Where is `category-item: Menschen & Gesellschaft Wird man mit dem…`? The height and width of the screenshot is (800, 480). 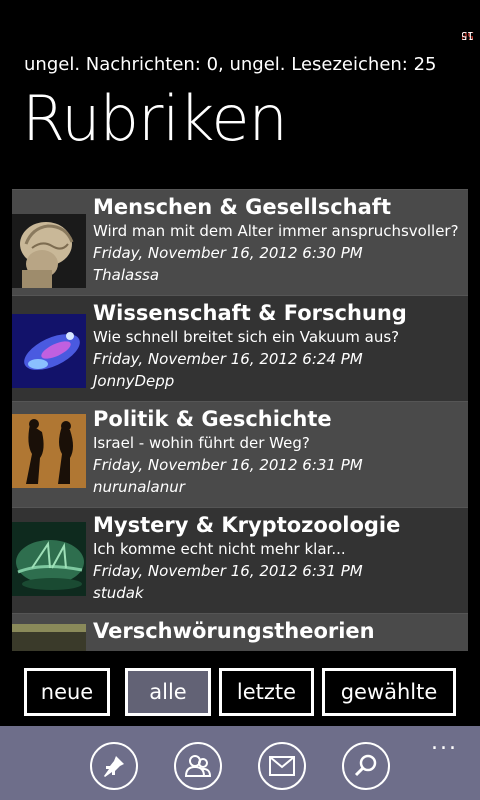
category-item: Menschen & Gesellschaft Wird man mit dem… is located at coordinates (240, 242).